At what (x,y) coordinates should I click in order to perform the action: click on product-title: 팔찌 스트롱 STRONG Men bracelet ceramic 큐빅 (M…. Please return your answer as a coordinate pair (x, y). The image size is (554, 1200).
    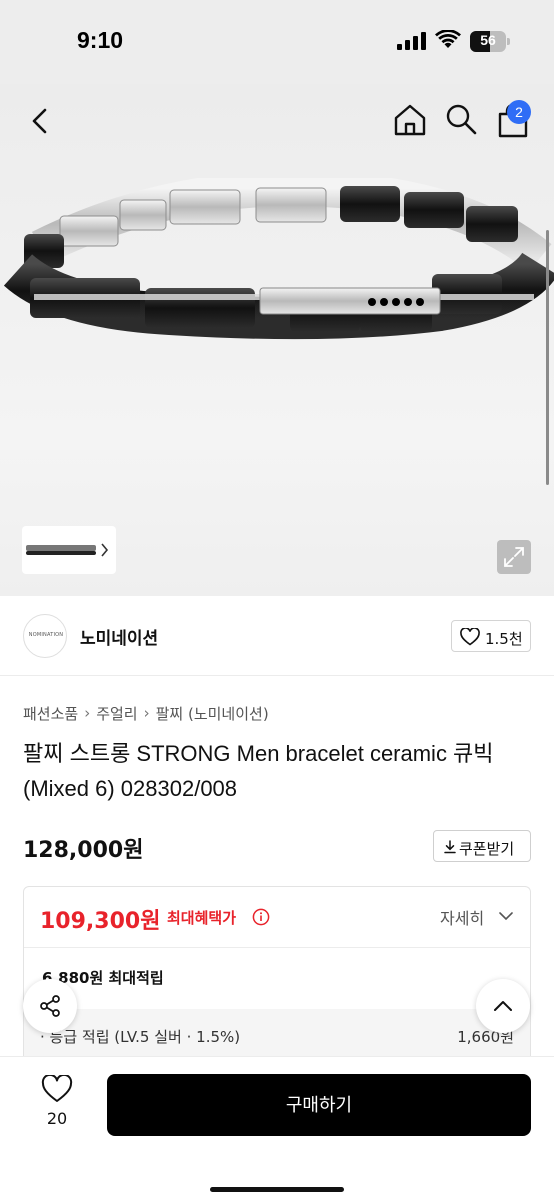
    Looking at the image, I should click on (258, 771).